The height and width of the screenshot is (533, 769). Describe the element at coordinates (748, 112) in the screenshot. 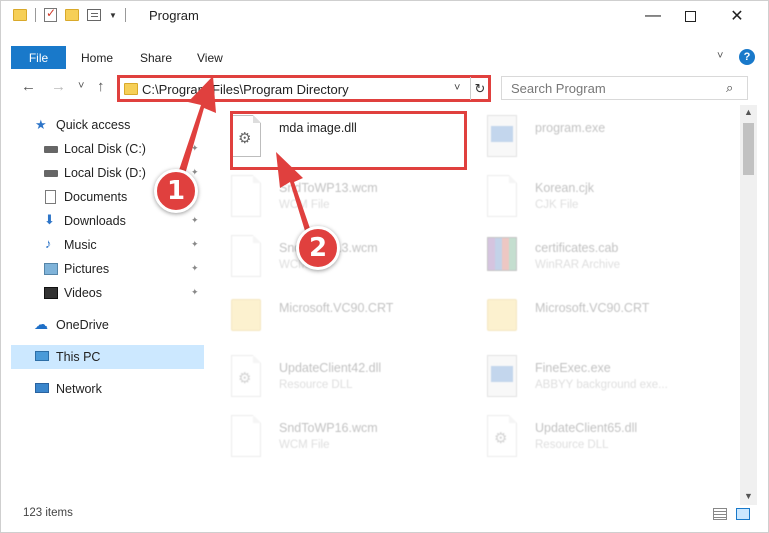

I see `scroll-up-arrow-icon: ▲` at that location.